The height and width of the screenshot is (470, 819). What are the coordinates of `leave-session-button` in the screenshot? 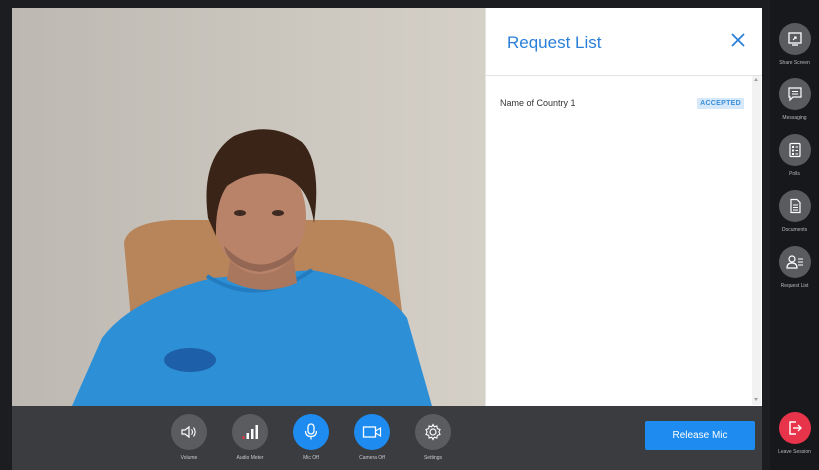 It's located at (794, 428).